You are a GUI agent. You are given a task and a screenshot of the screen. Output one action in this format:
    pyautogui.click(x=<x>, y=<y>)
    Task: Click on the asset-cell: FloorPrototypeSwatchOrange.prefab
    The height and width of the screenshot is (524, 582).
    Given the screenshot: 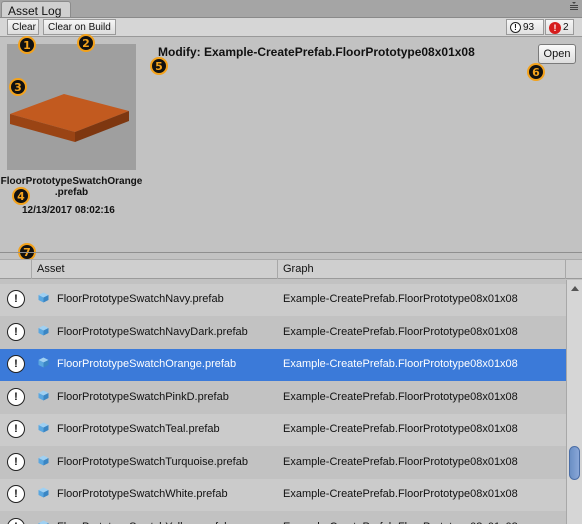 What is the action you would take?
    pyautogui.click(x=147, y=364)
    